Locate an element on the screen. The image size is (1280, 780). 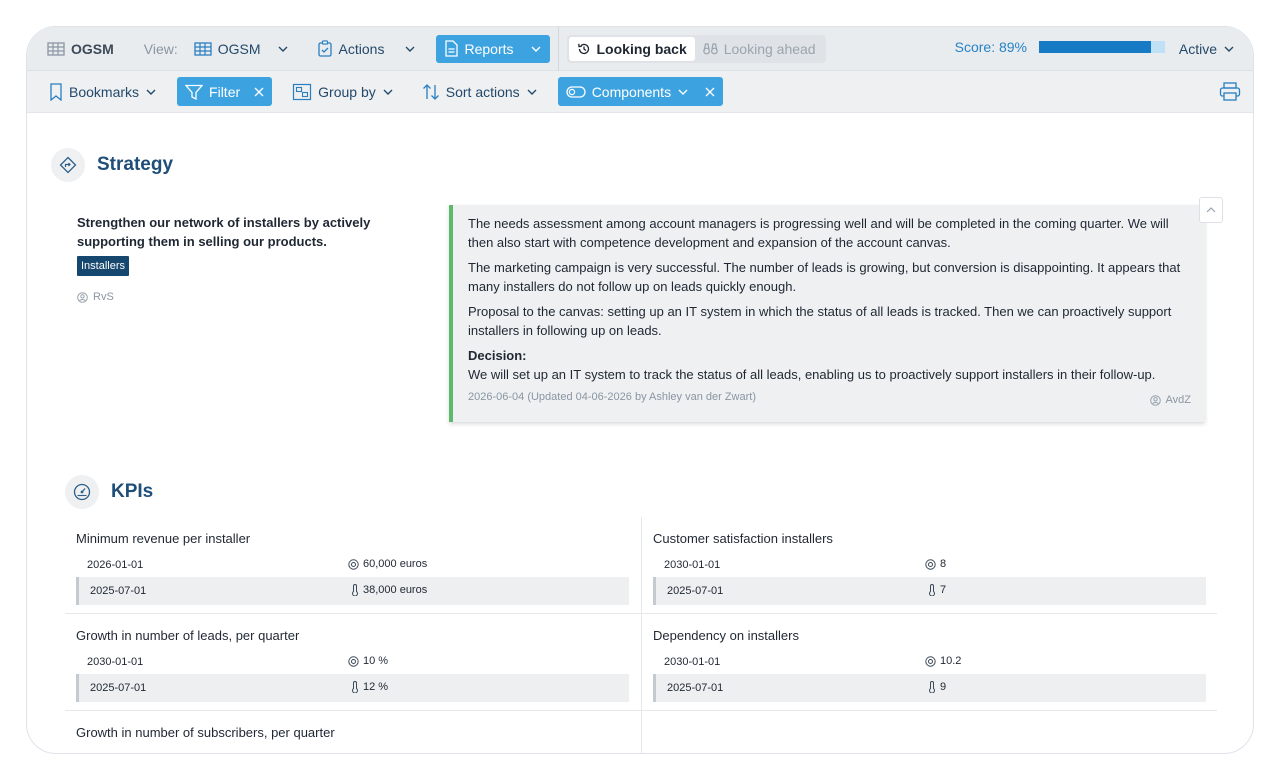
status-label: Active is located at coordinates (1197, 49).